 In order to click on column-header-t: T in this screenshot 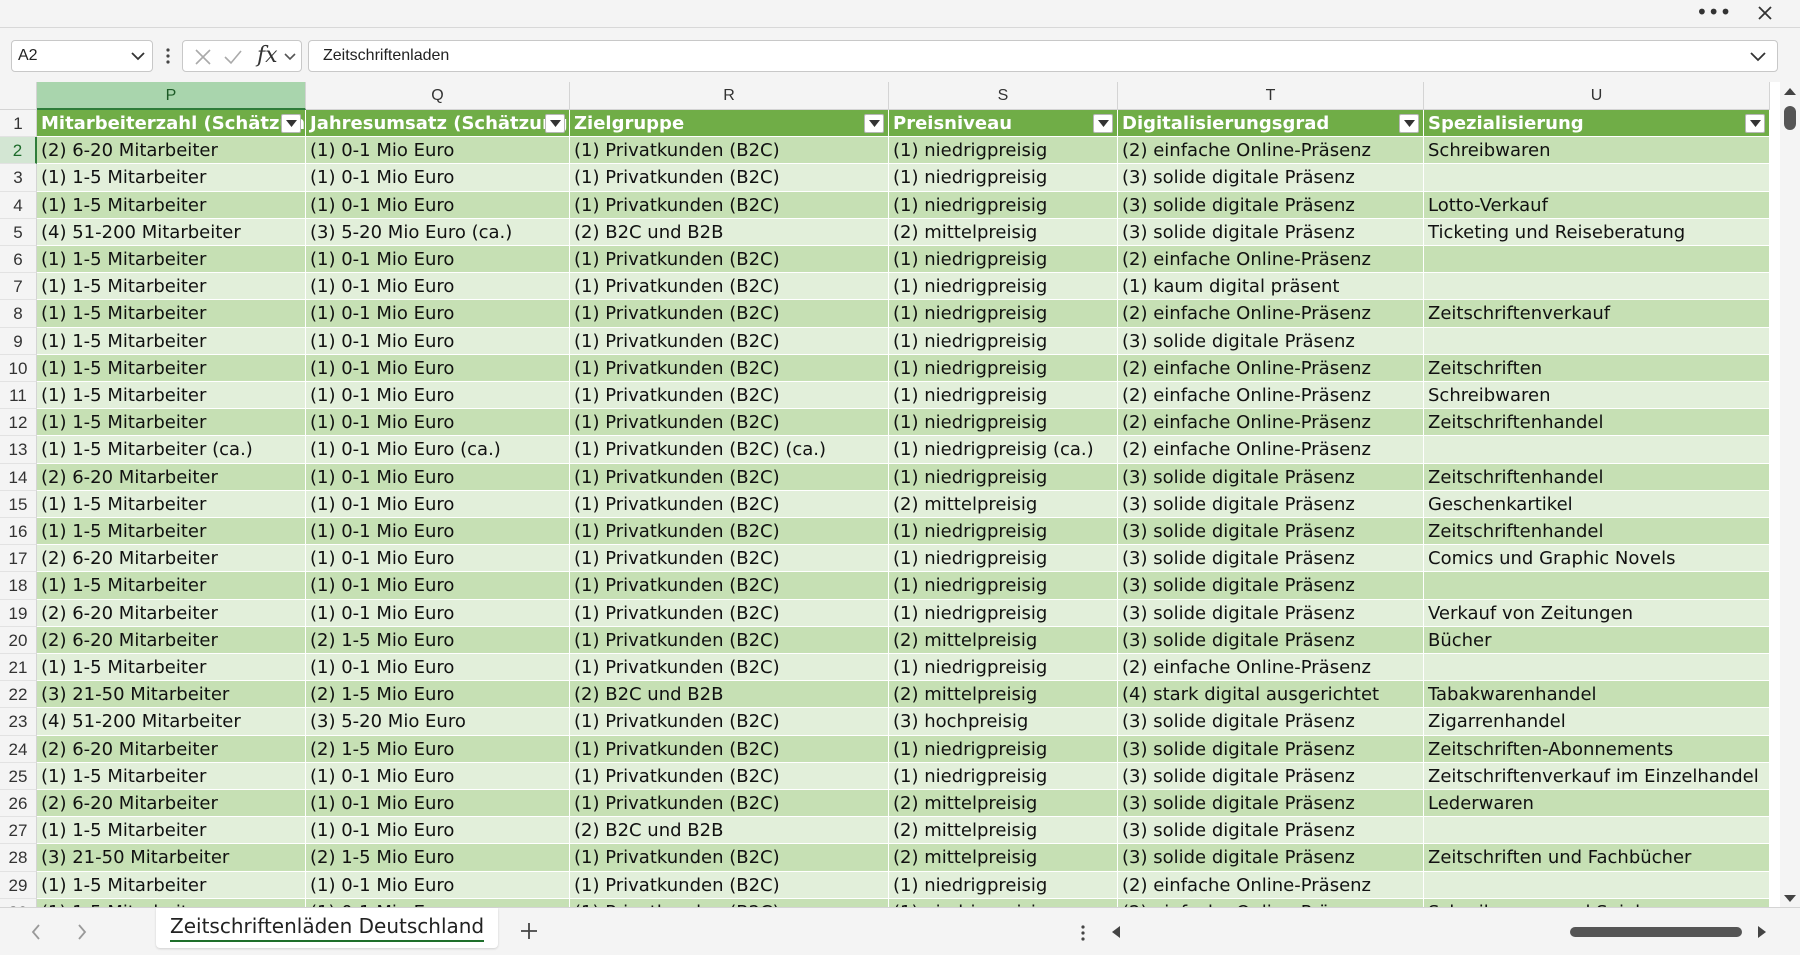, I will do `click(1271, 96)`.